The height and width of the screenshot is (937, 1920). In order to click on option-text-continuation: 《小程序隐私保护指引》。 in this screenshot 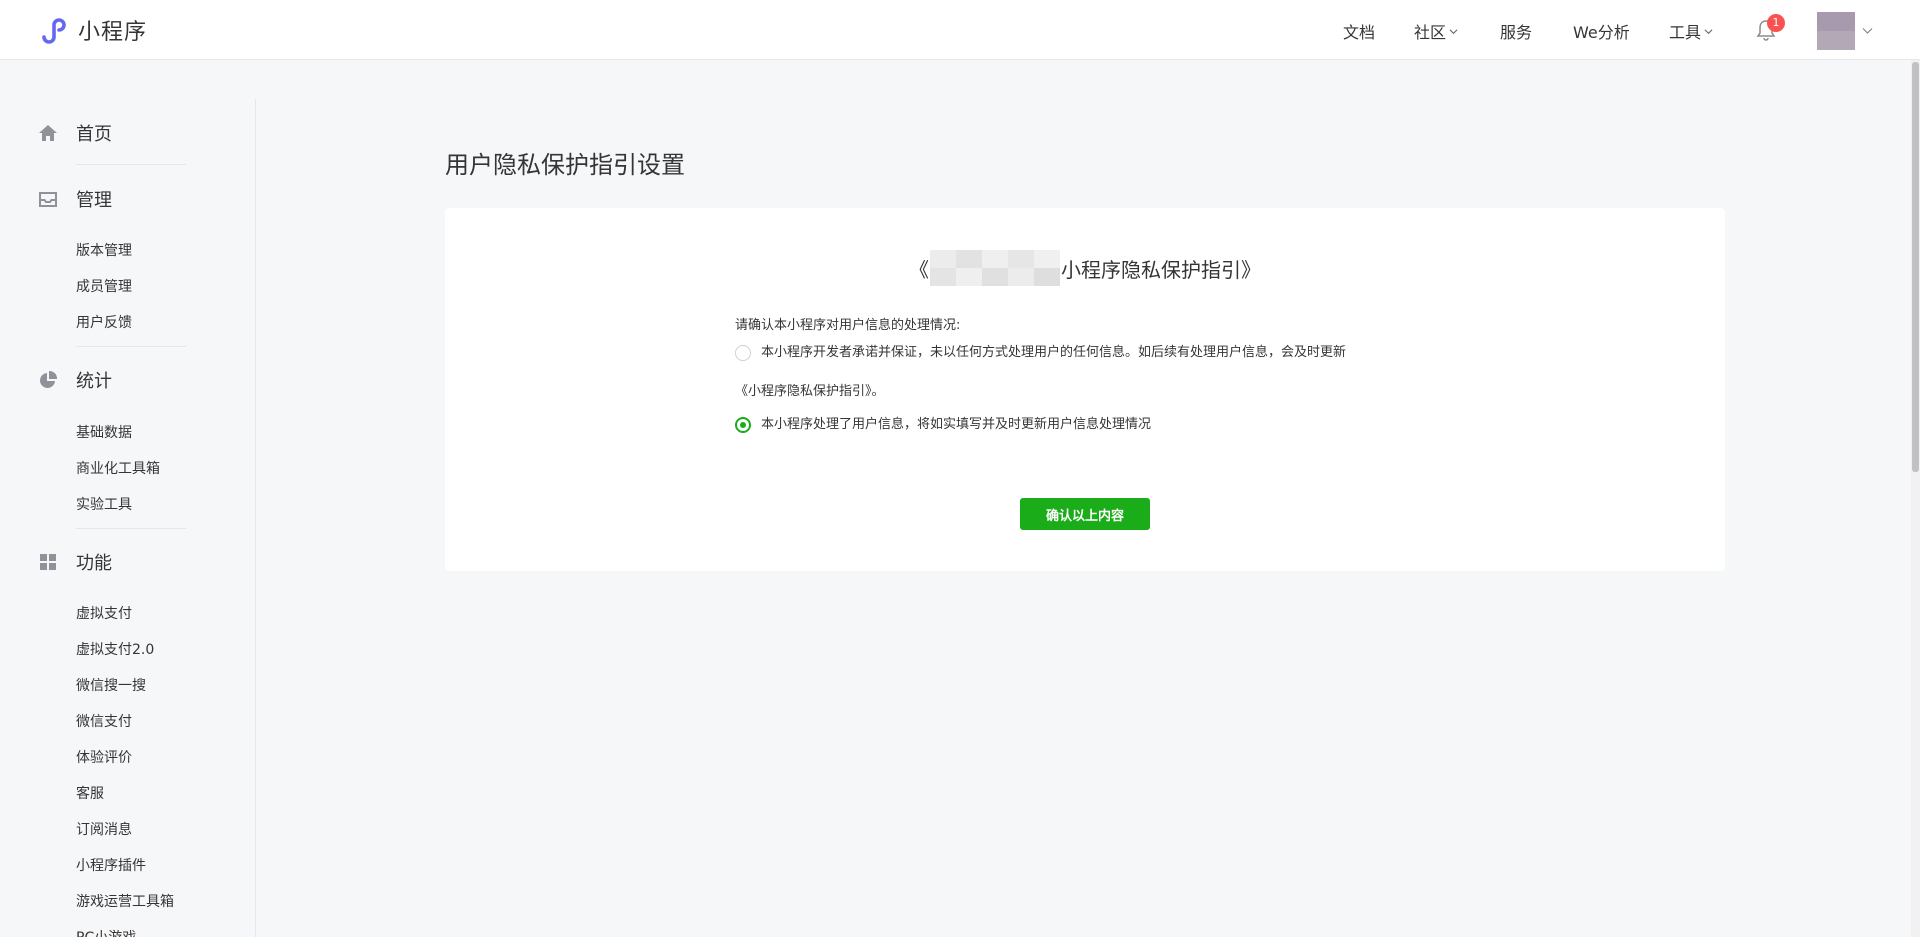, I will do `click(810, 391)`.